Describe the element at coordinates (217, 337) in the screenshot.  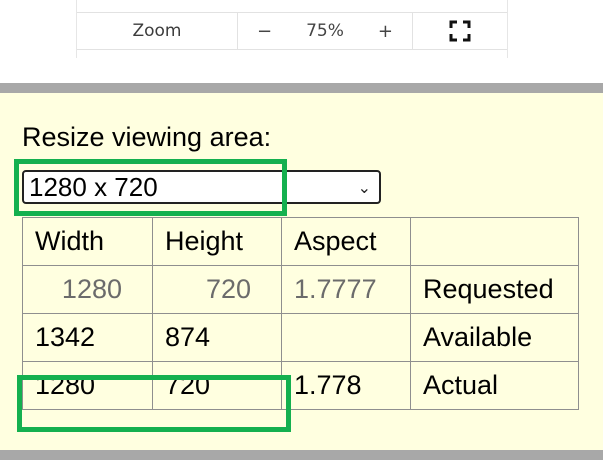
I see `available-height: 874` at that location.